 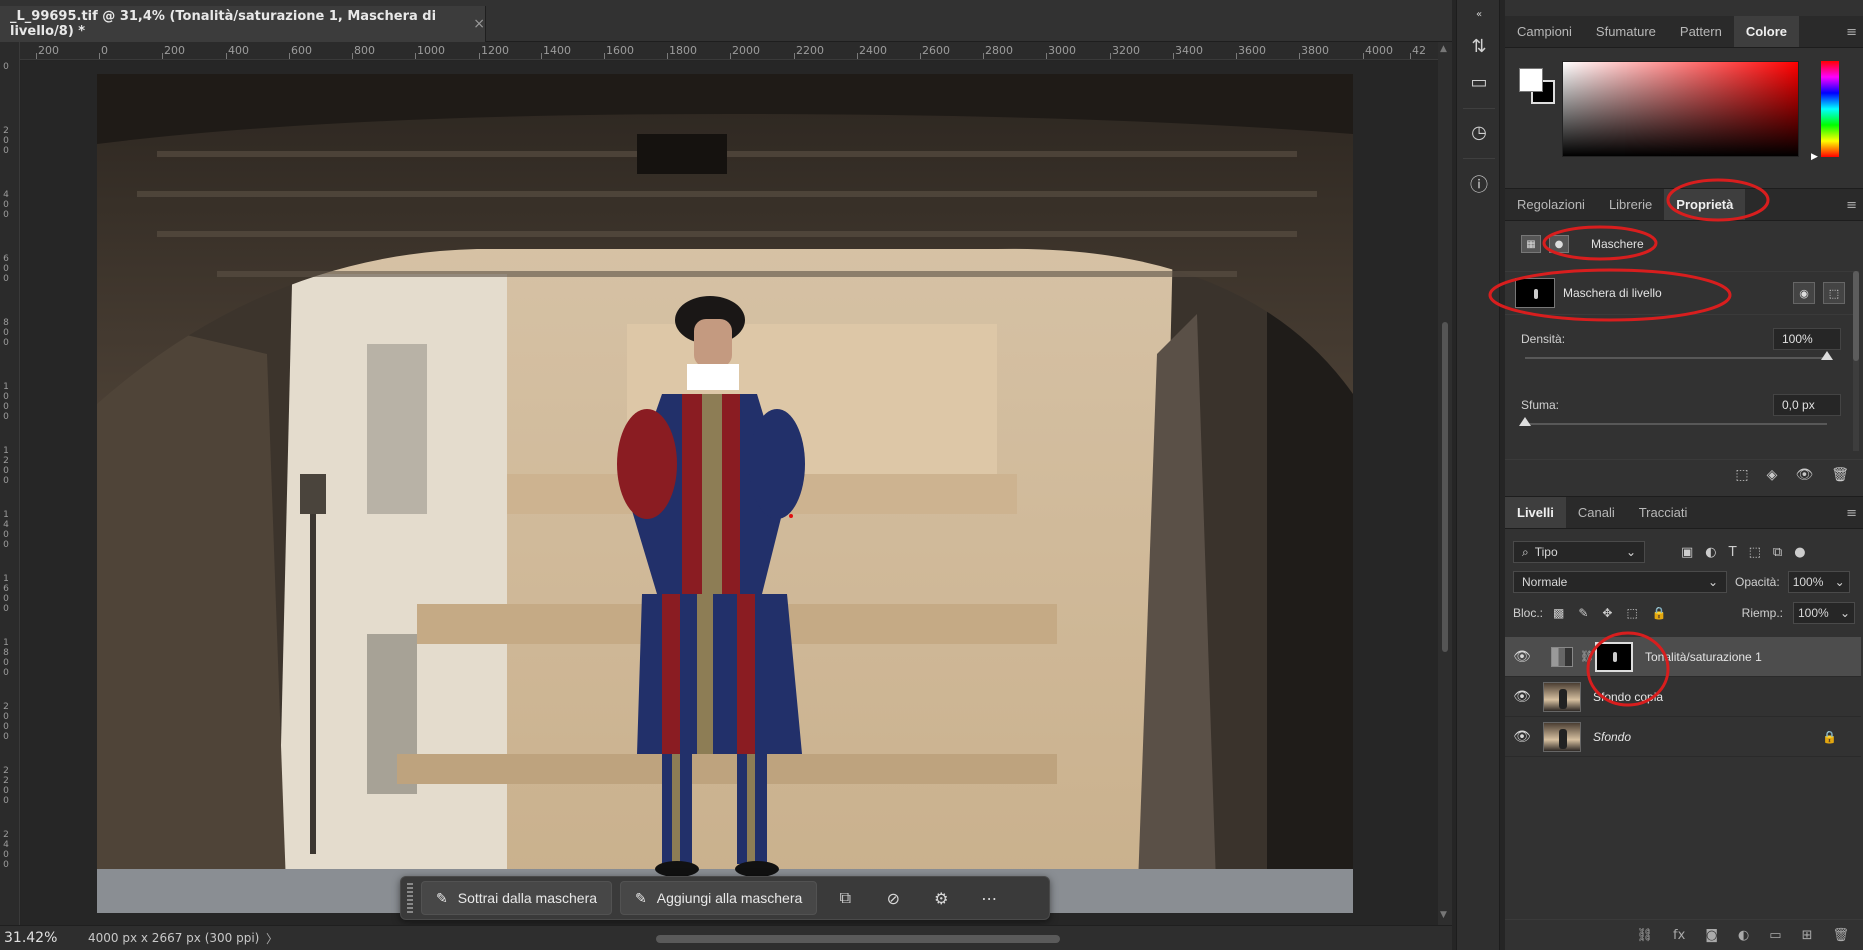 What do you see at coordinates (1479, 184) in the screenshot?
I see `info-icon: ⓘ` at bounding box center [1479, 184].